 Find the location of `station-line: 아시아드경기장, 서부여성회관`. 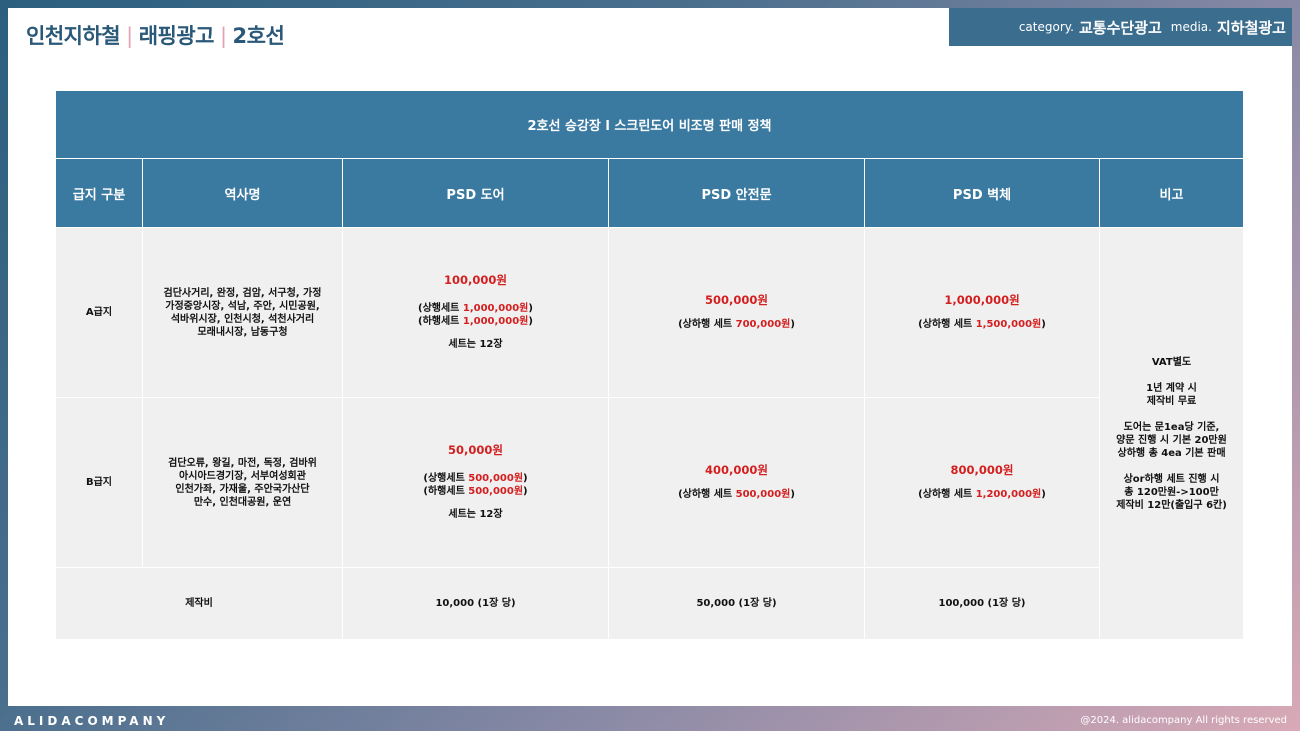

station-line: 아시아드경기장, 서부여성회관 is located at coordinates (242, 476).